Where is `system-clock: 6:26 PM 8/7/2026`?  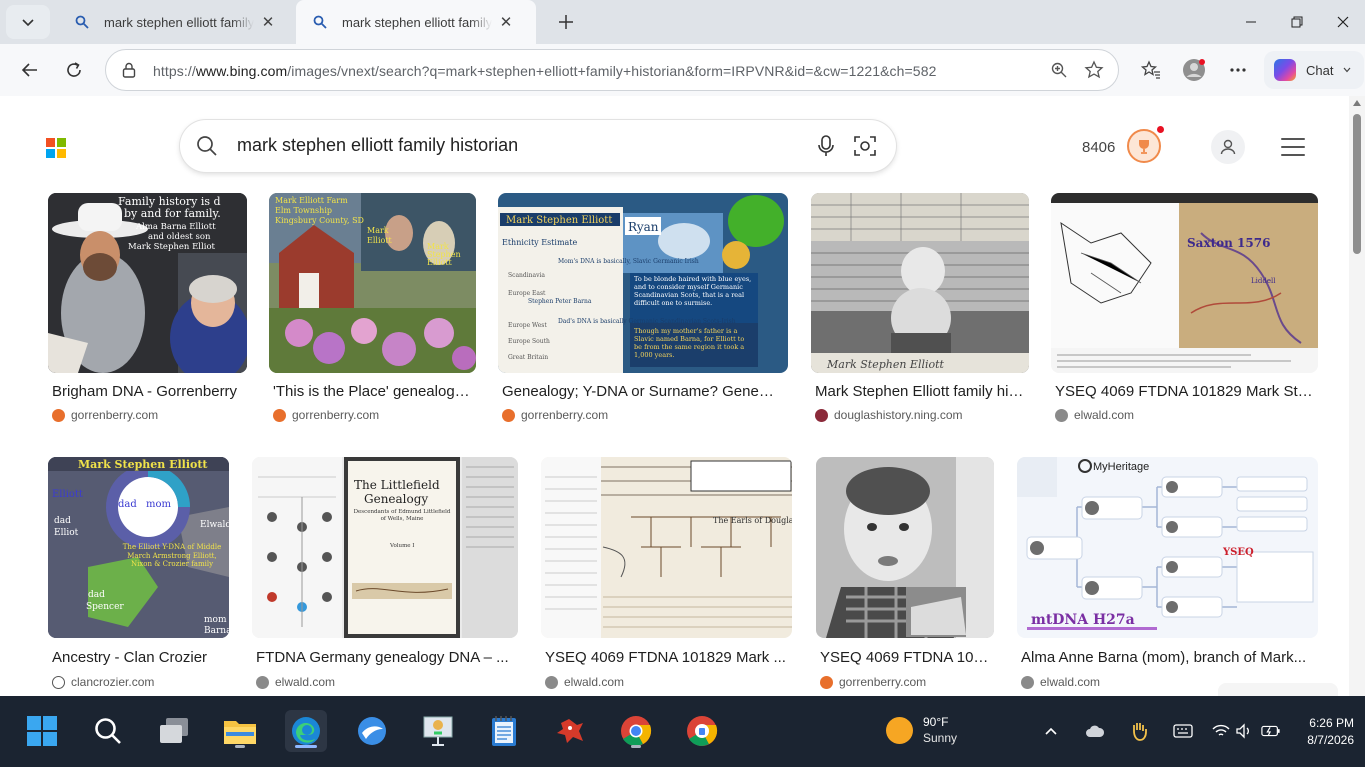
system-clock: 6:26 PM 8/7/2026 is located at coordinates (1322, 732).